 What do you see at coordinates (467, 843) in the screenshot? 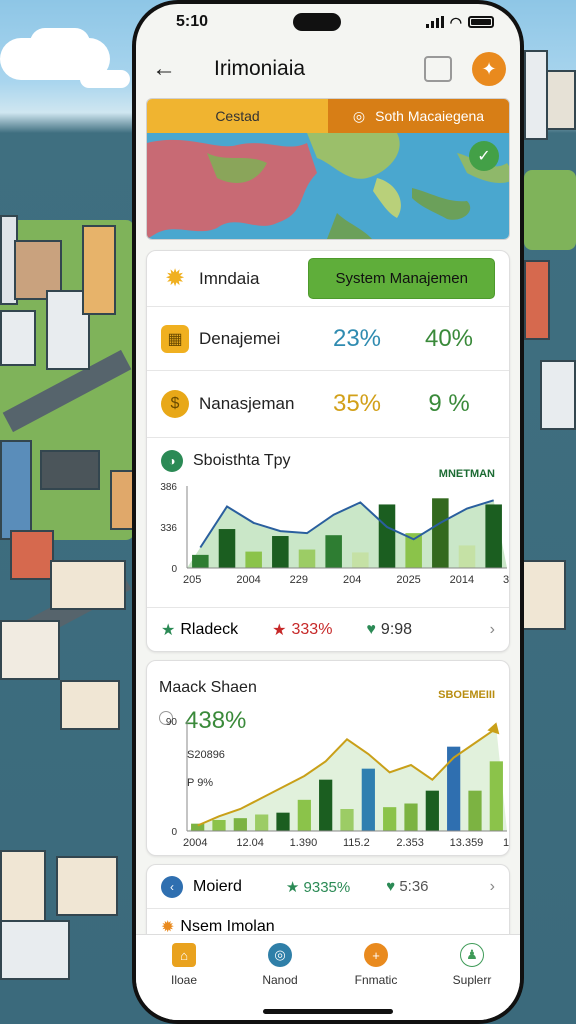
I see `chart-x-tick: 13.359` at bounding box center [467, 843].